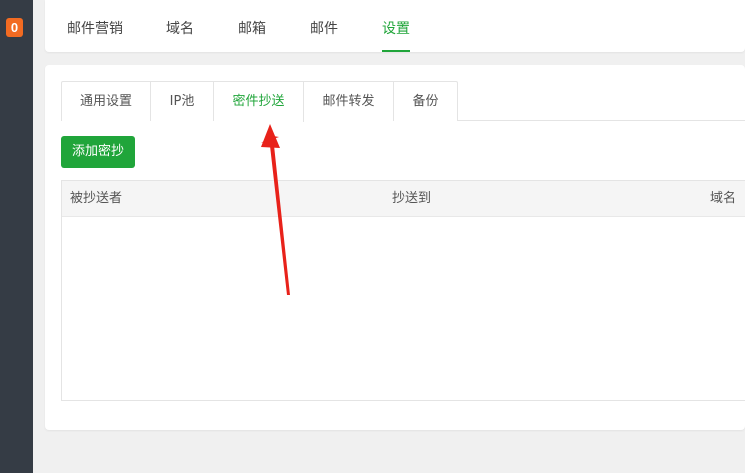 This screenshot has width=745, height=473. Describe the element at coordinates (412, 198) in the screenshot. I see `column-header-copy-to: 抄送到` at that location.